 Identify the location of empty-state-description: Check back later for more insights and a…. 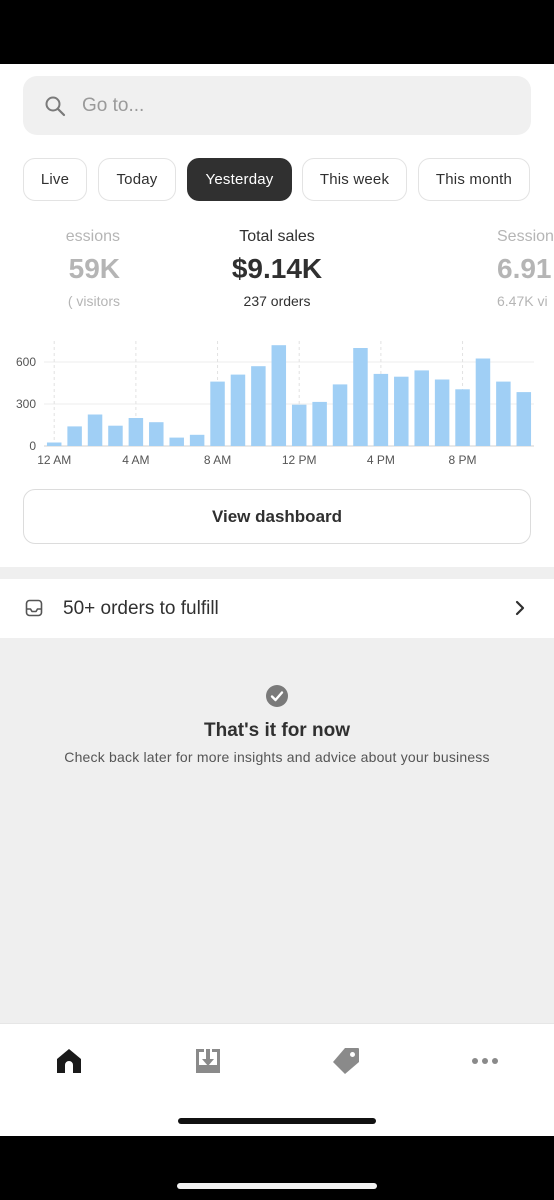
(277, 757).